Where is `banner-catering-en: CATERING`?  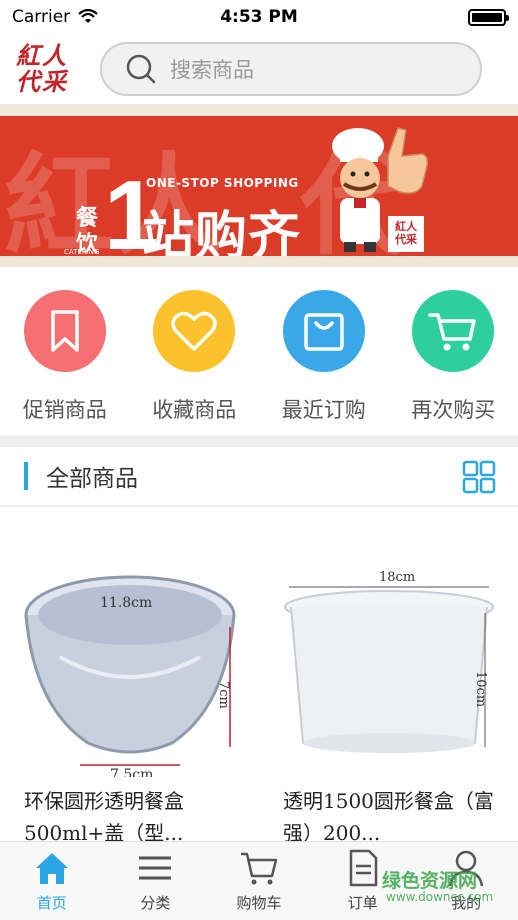 banner-catering-en: CATERING is located at coordinates (82, 252).